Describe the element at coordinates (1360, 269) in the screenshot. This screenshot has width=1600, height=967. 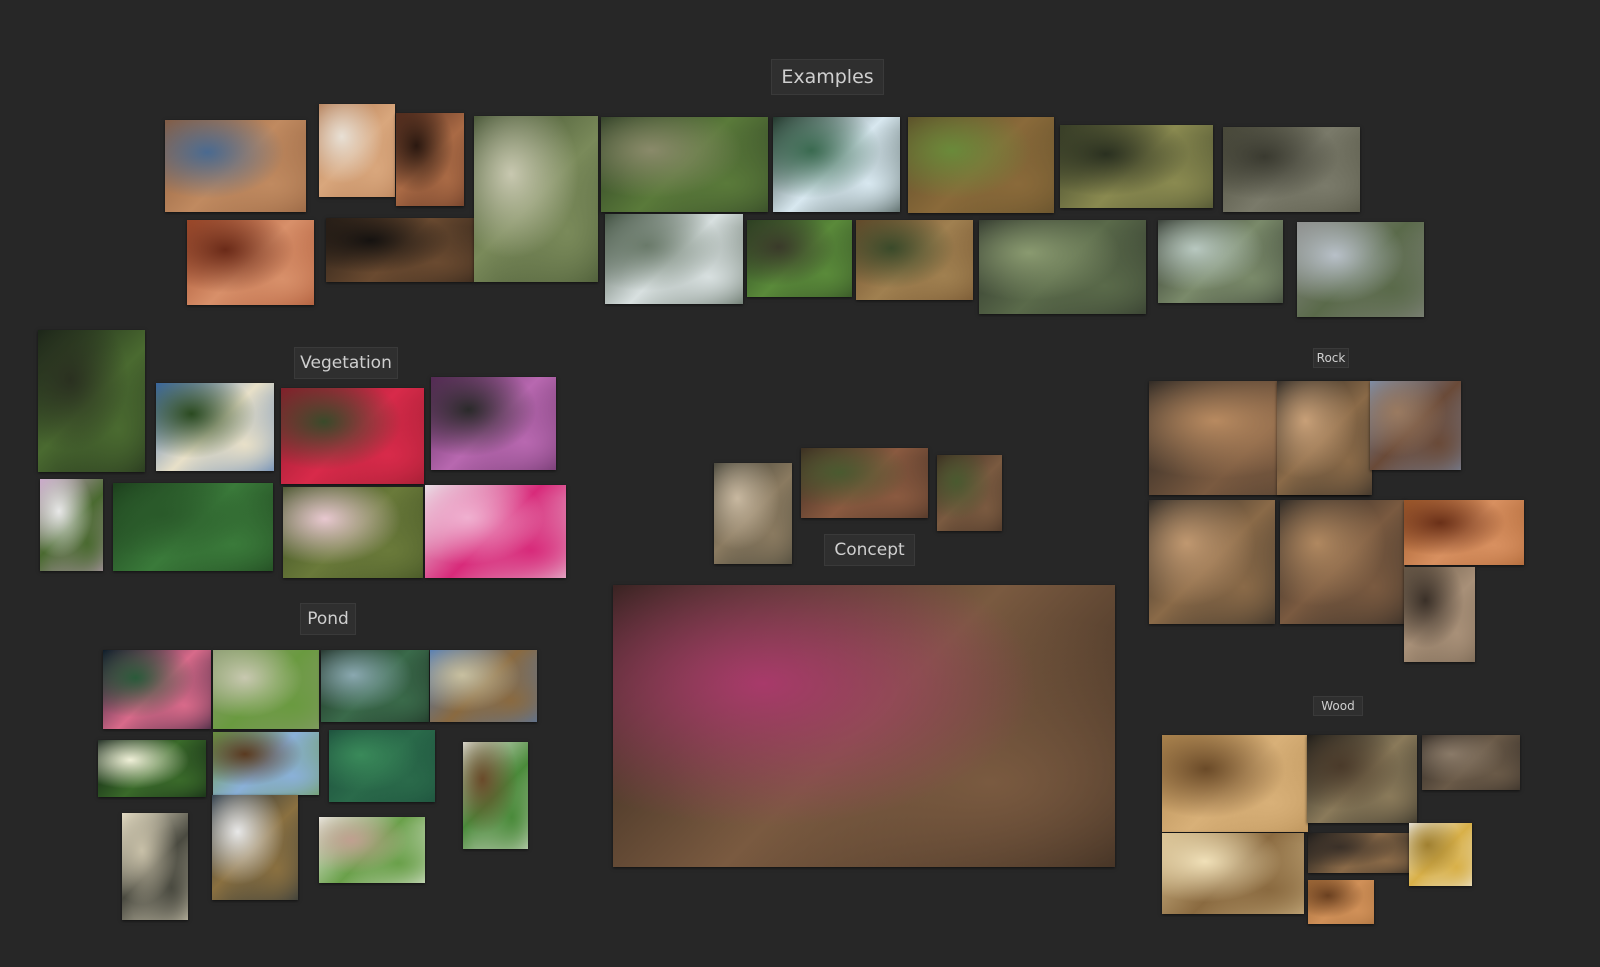
I see `reference-image-examples-ruined-church` at that location.